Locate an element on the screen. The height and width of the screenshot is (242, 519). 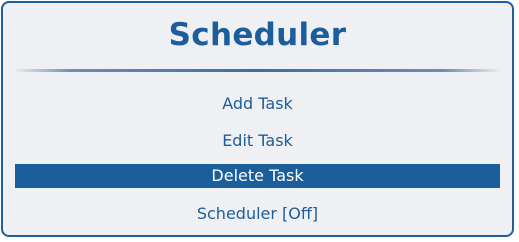
add-task-menu-item: Add Task is located at coordinates (257, 103).